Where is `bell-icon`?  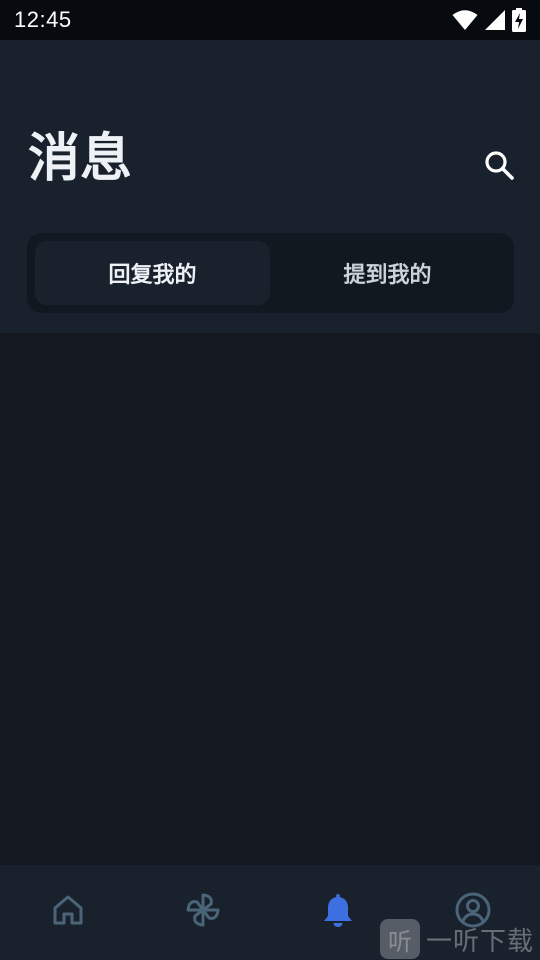 bell-icon is located at coordinates (337, 910).